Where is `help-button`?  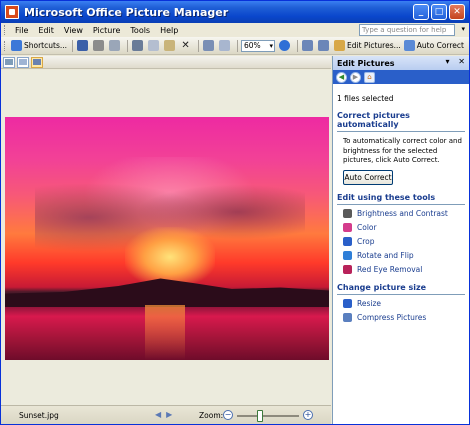
help-button is located at coordinates (285, 46).